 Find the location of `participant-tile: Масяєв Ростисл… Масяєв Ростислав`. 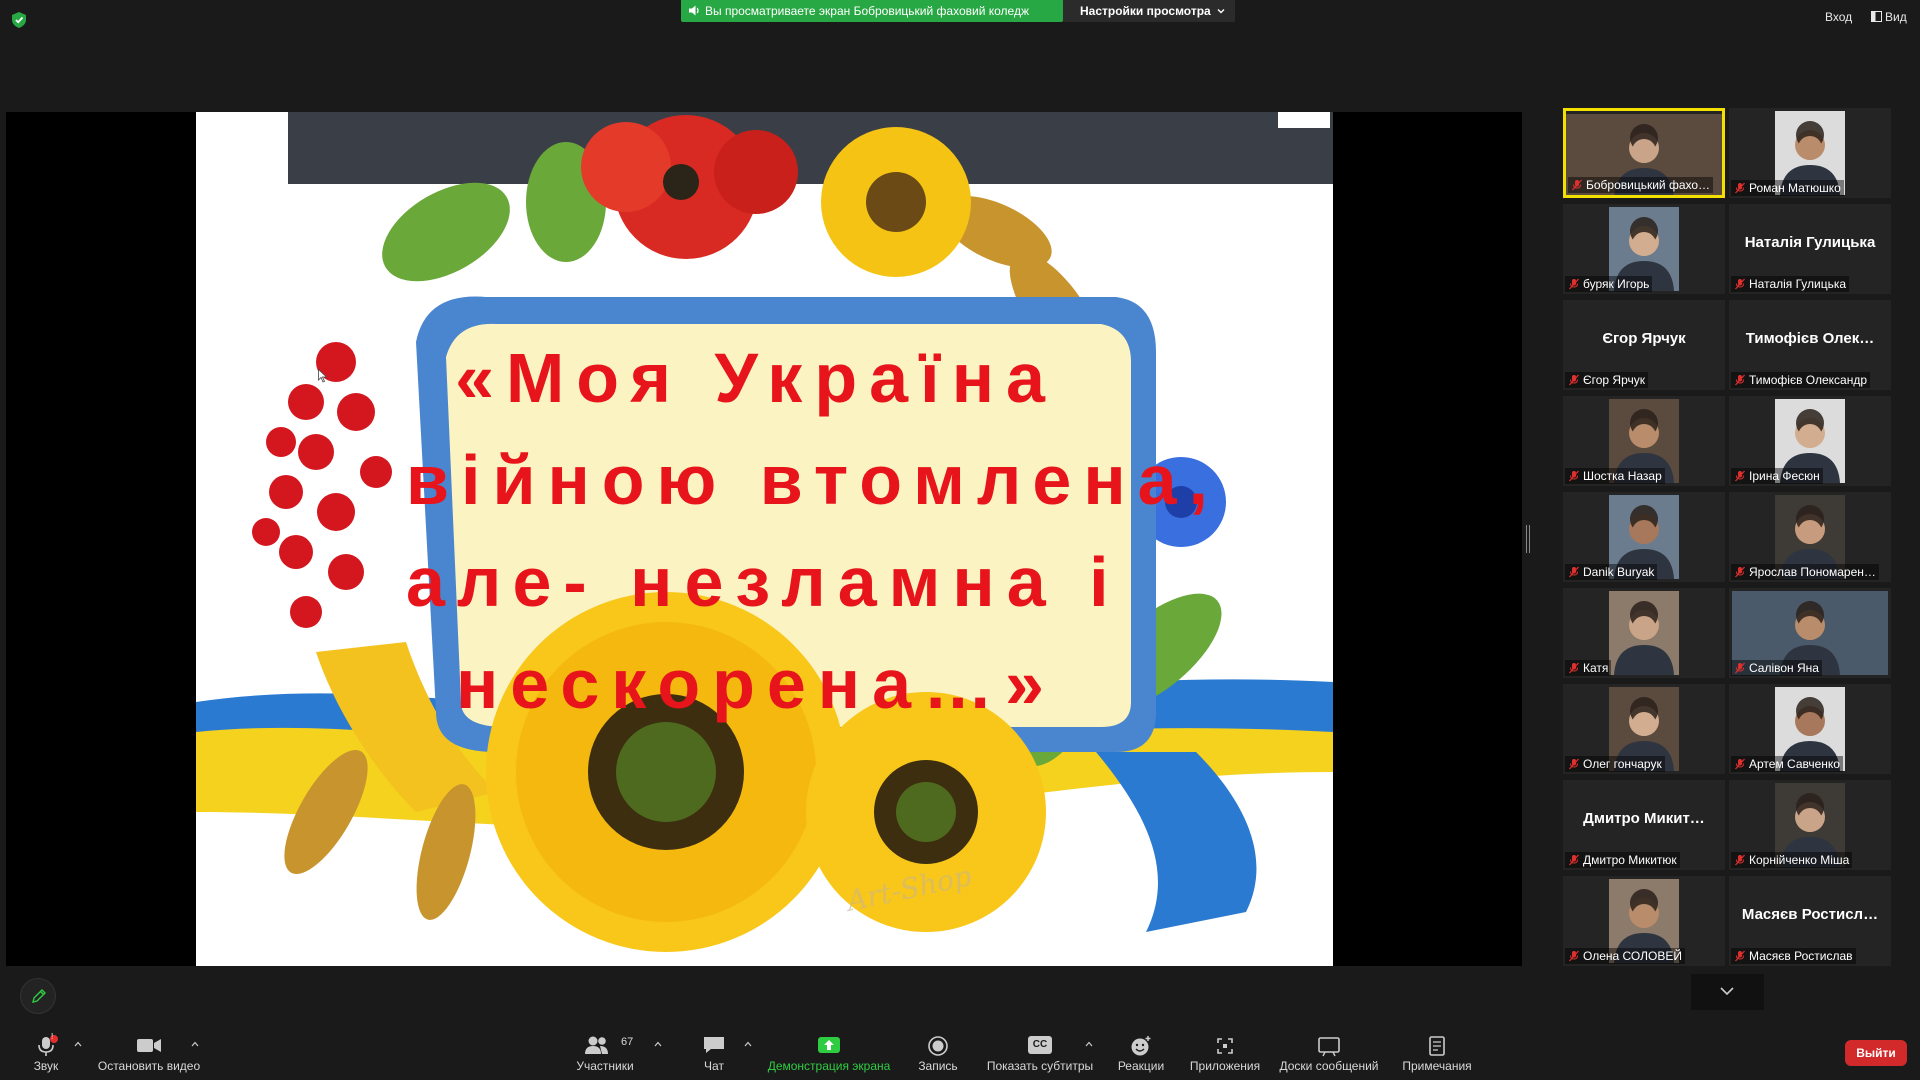

participant-tile: Масяєв Ростисл… Масяєв Ростислав is located at coordinates (1810, 921).